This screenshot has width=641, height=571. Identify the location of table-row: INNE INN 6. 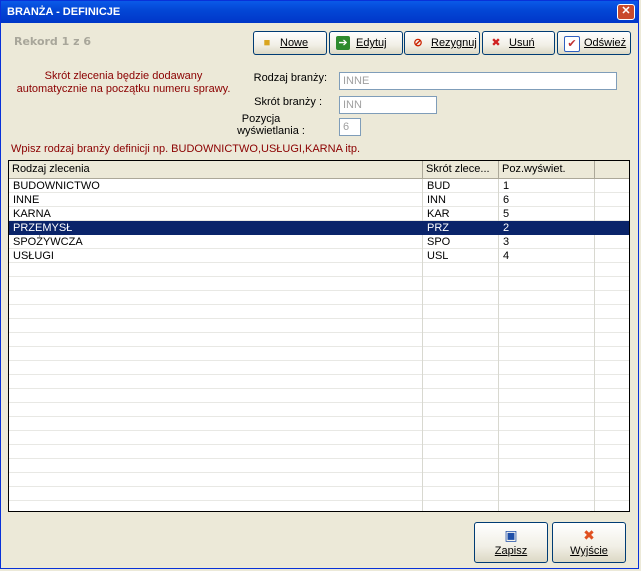
(319, 200).